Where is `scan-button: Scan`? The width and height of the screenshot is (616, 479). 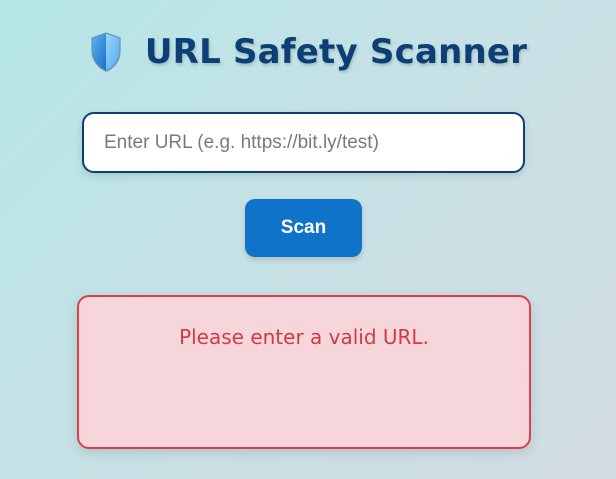
scan-button: Scan is located at coordinates (303, 228).